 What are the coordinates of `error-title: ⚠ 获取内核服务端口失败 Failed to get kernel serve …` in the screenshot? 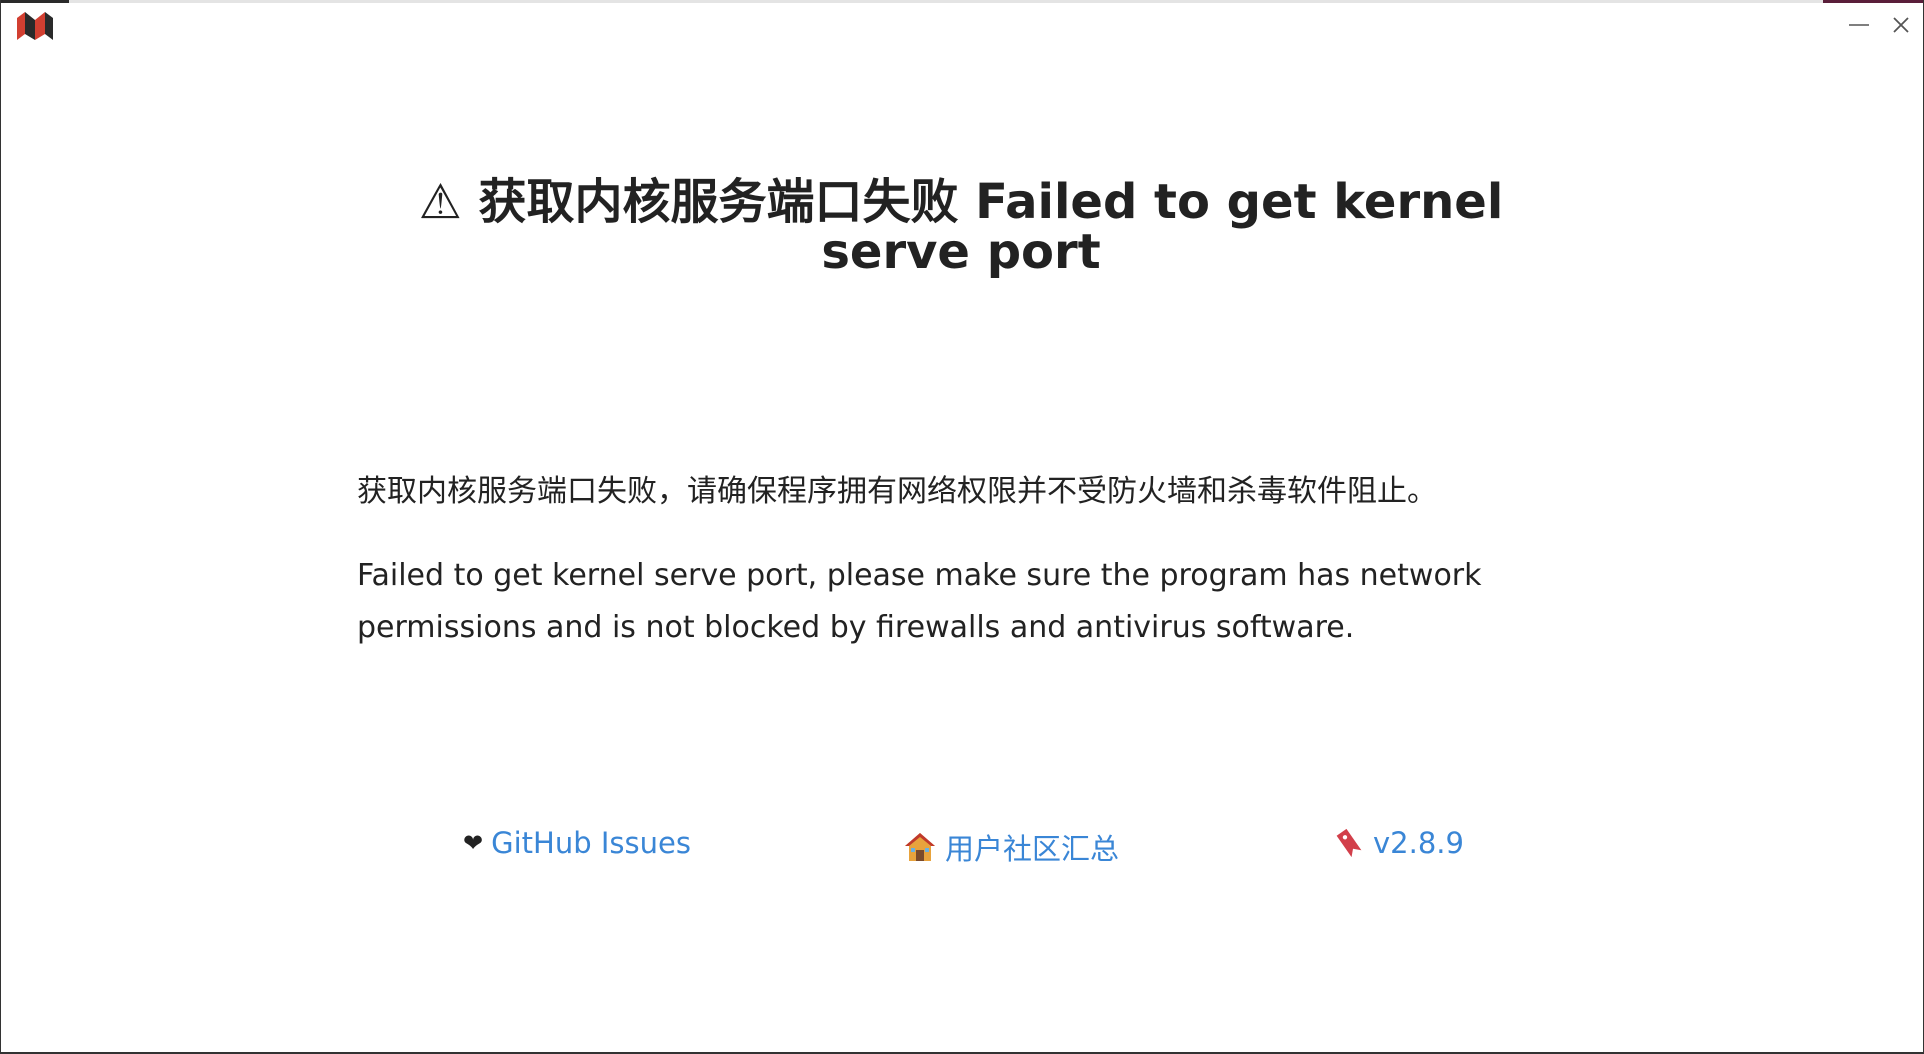 It's located at (961, 227).